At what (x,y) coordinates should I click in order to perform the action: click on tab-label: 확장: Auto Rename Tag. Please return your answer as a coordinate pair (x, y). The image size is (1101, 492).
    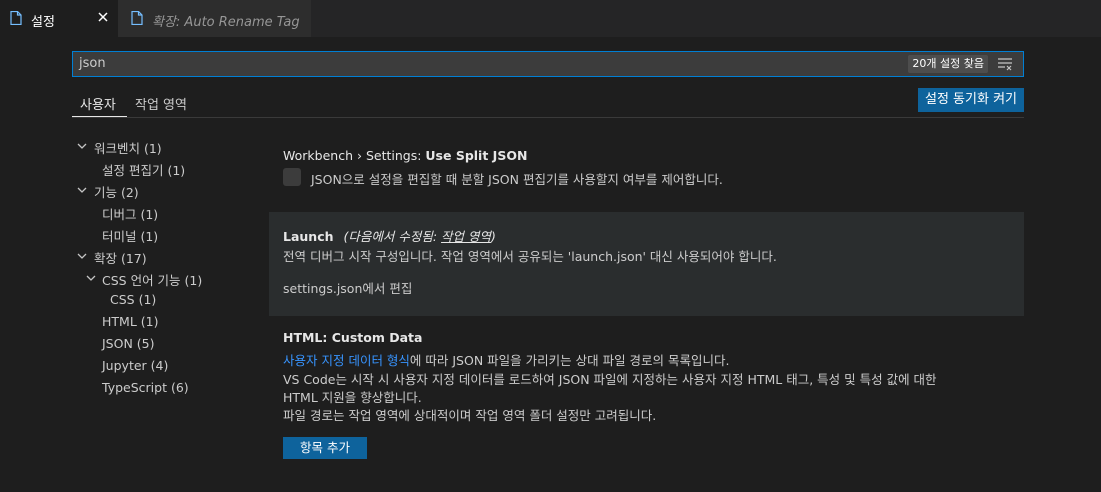
    Looking at the image, I should click on (226, 22).